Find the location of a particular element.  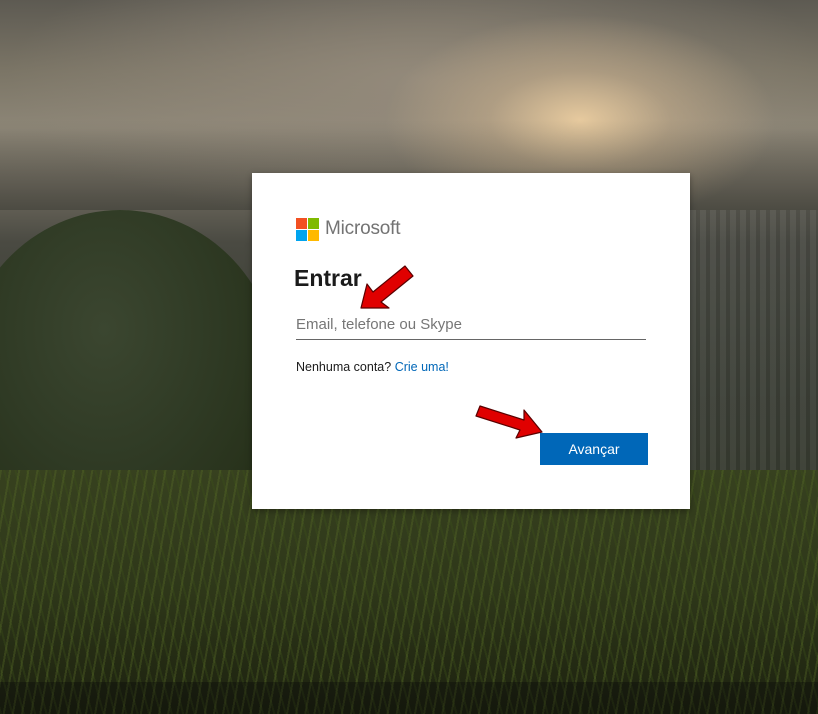

annotation-arrow-email is located at coordinates (387, 287).